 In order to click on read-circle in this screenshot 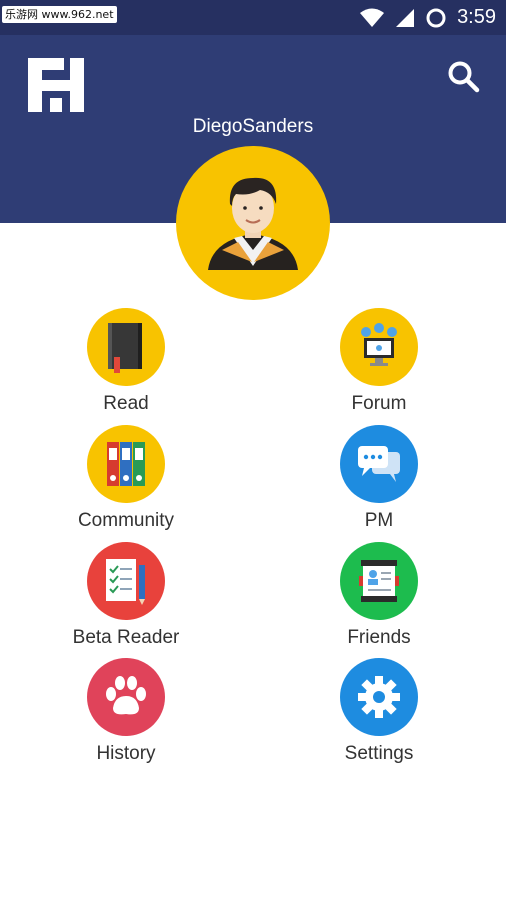, I will do `click(126, 347)`.